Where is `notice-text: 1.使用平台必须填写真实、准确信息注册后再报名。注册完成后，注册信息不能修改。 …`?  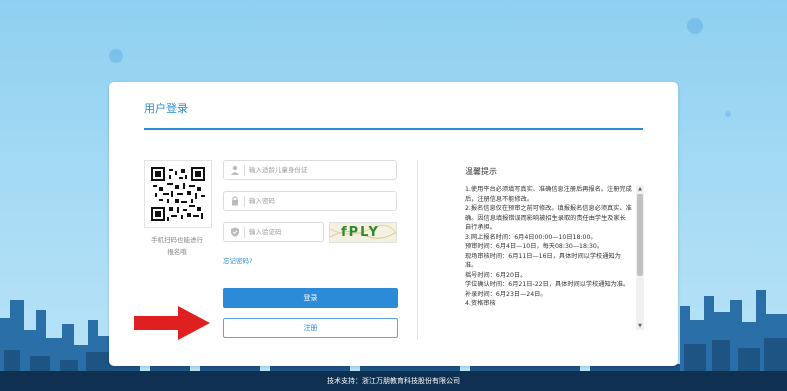
notice-text: 1.使用平台必须填写真实、准确信息注册后再报名。注册完成后，注册信息不能修改。 … is located at coordinates (548, 247).